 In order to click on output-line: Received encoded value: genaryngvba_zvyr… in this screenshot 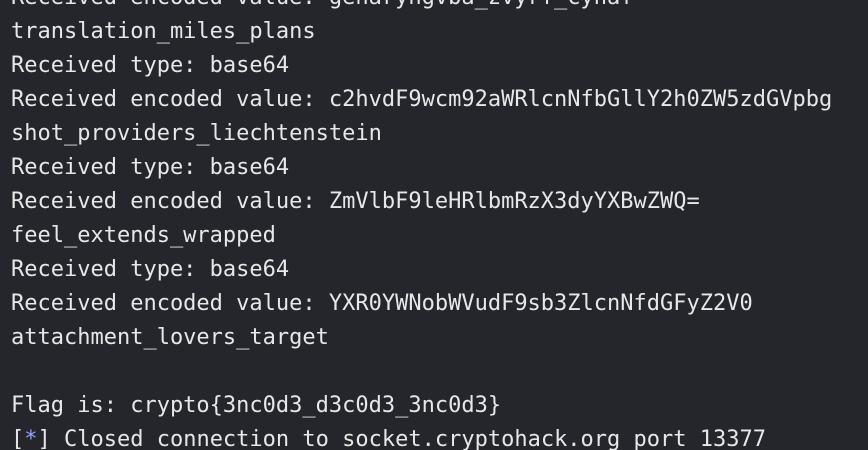, I will do `click(439, 7)`.